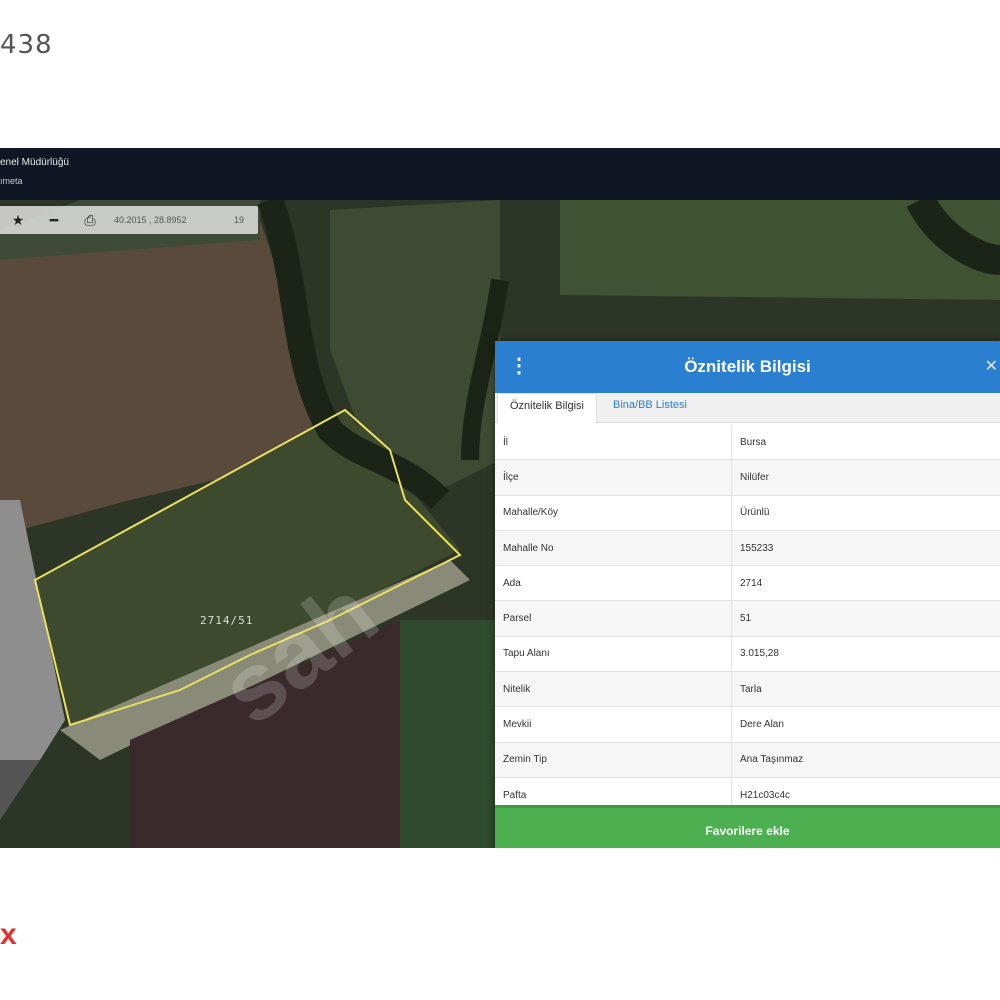 The height and width of the screenshot is (1000, 1000). What do you see at coordinates (747, 826) in the screenshot?
I see `add-to-favorites-button: Favorilere ekle` at bounding box center [747, 826].